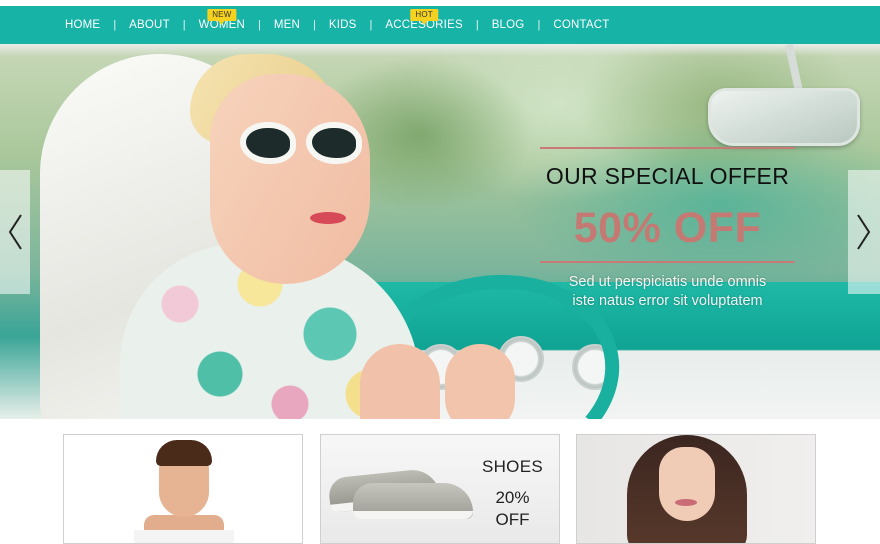  I want to click on shoes-discount: 20% OFF, so click(512, 509).